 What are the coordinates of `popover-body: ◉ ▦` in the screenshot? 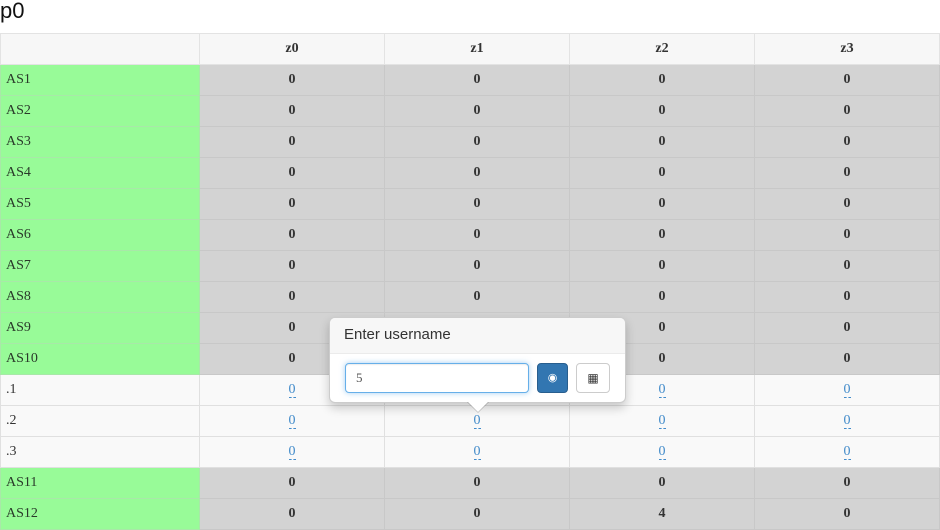 It's located at (477, 378).